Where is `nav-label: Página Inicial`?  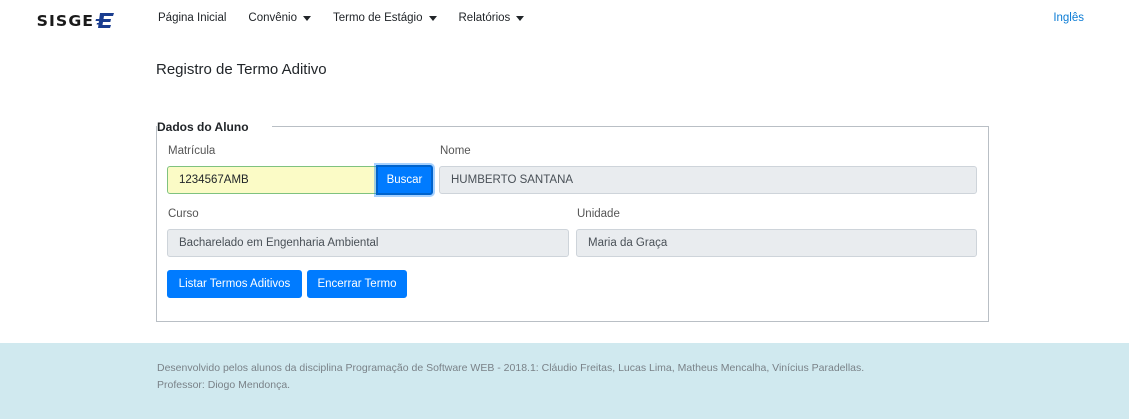 nav-label: Página Inicial is located at coordinates (192, 18).